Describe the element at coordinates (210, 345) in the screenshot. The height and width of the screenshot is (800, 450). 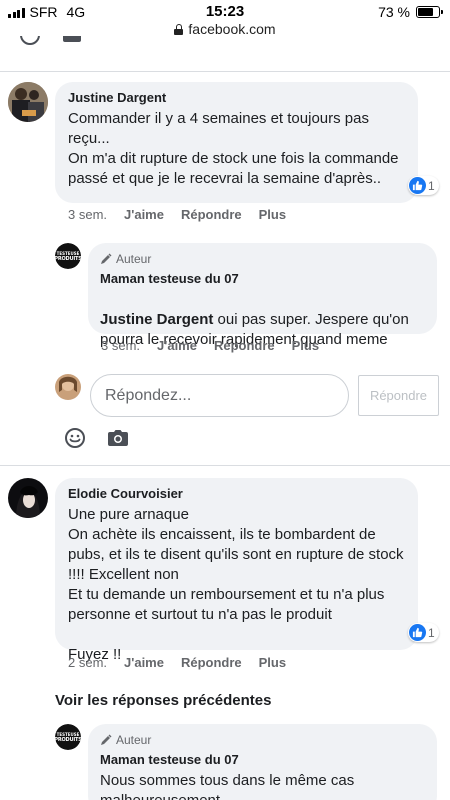
I see `reply-actions: 3 sem. J'aime Répondre Plus` at that location.